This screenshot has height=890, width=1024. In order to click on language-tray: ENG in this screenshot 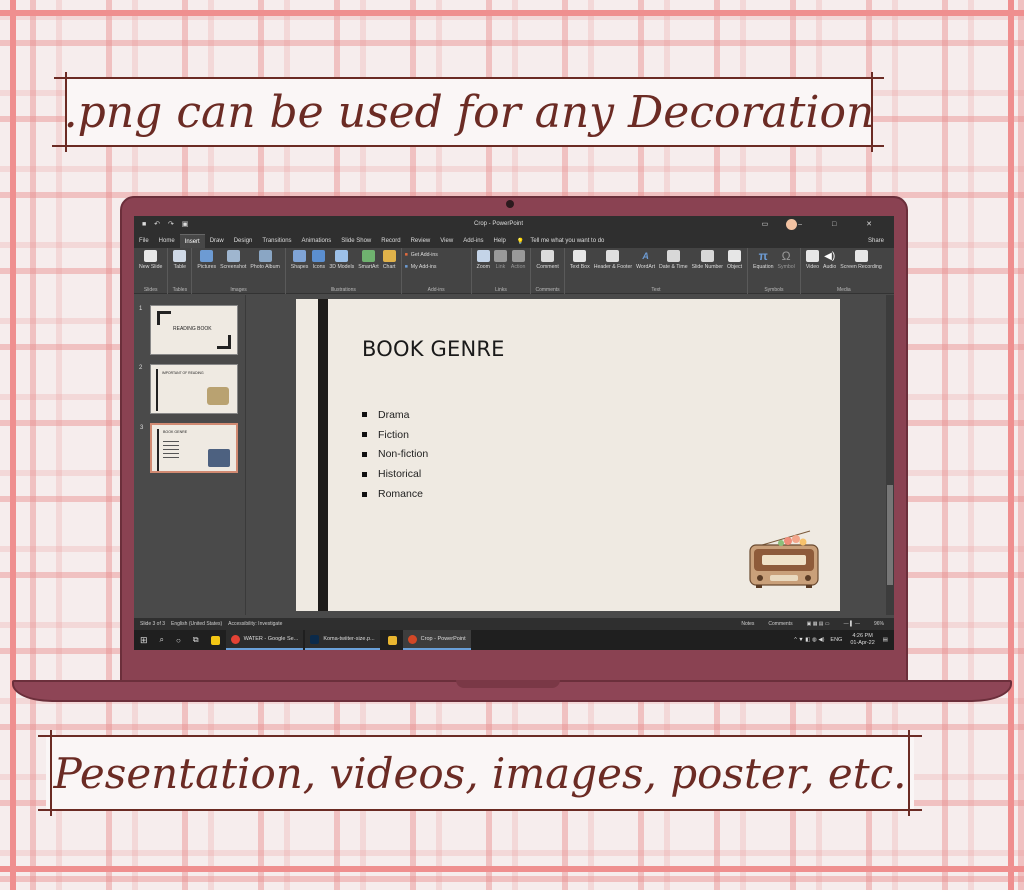, I will do `click(836, 640)`.